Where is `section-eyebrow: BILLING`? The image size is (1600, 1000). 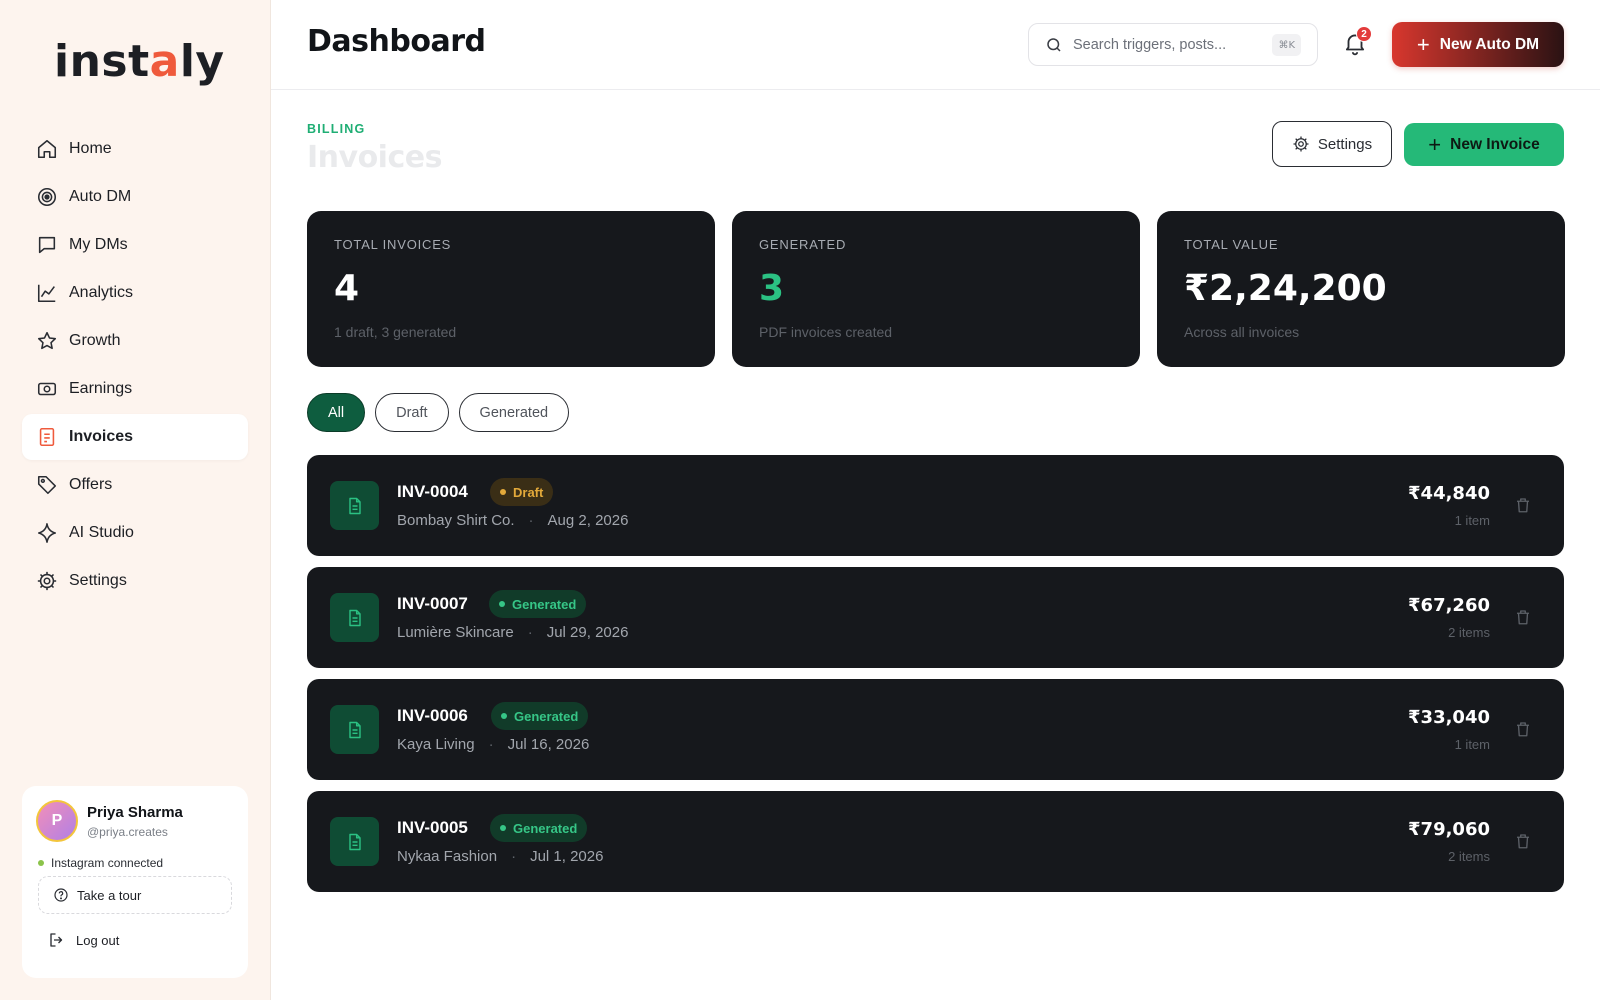
section-eyebrow: BILLING is located at coordinates (336, 129).